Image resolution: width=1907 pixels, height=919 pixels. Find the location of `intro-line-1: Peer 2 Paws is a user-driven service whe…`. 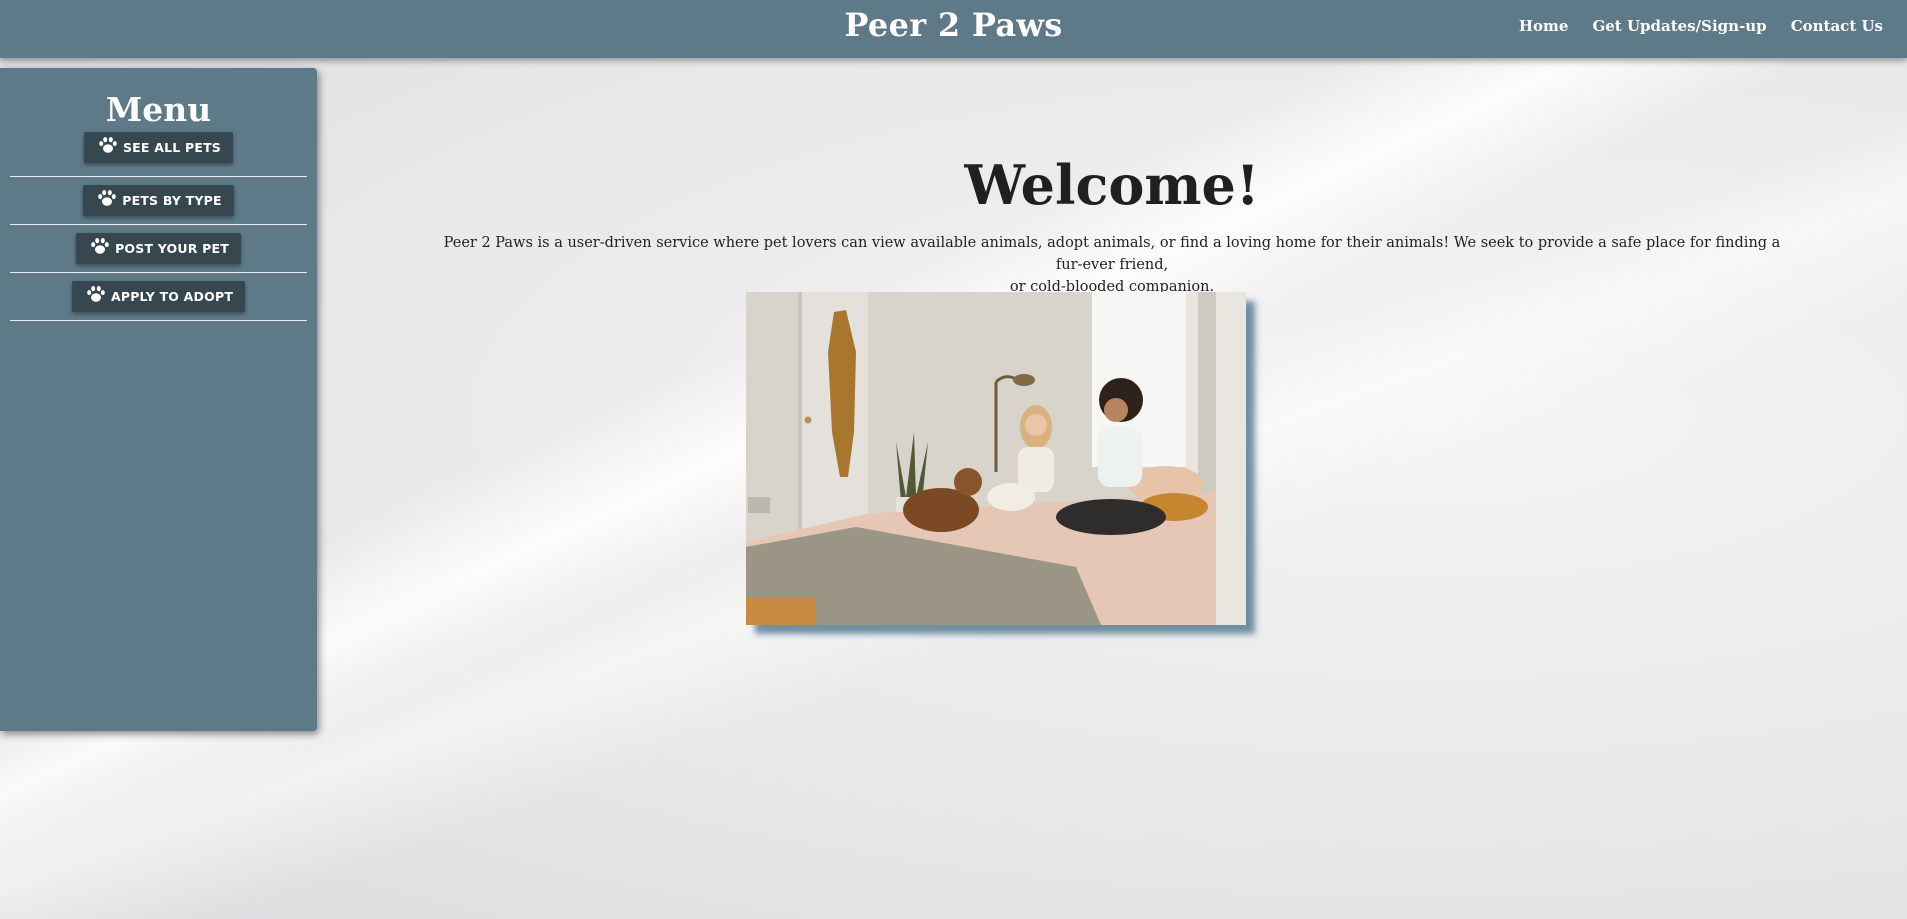

intro-line-1: Peer 2 Paws is a user-driven service whe… is located at coordinates (1112, 254).